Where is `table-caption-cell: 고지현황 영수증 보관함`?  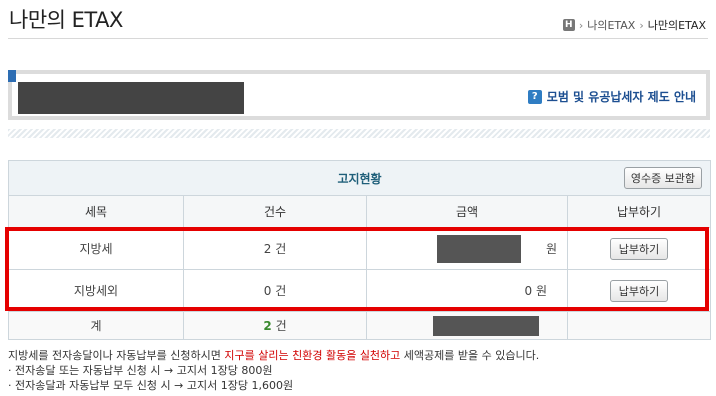 table-caption-cell: 고지현황 영수증 보관함 is located at coordinates (359, 178).